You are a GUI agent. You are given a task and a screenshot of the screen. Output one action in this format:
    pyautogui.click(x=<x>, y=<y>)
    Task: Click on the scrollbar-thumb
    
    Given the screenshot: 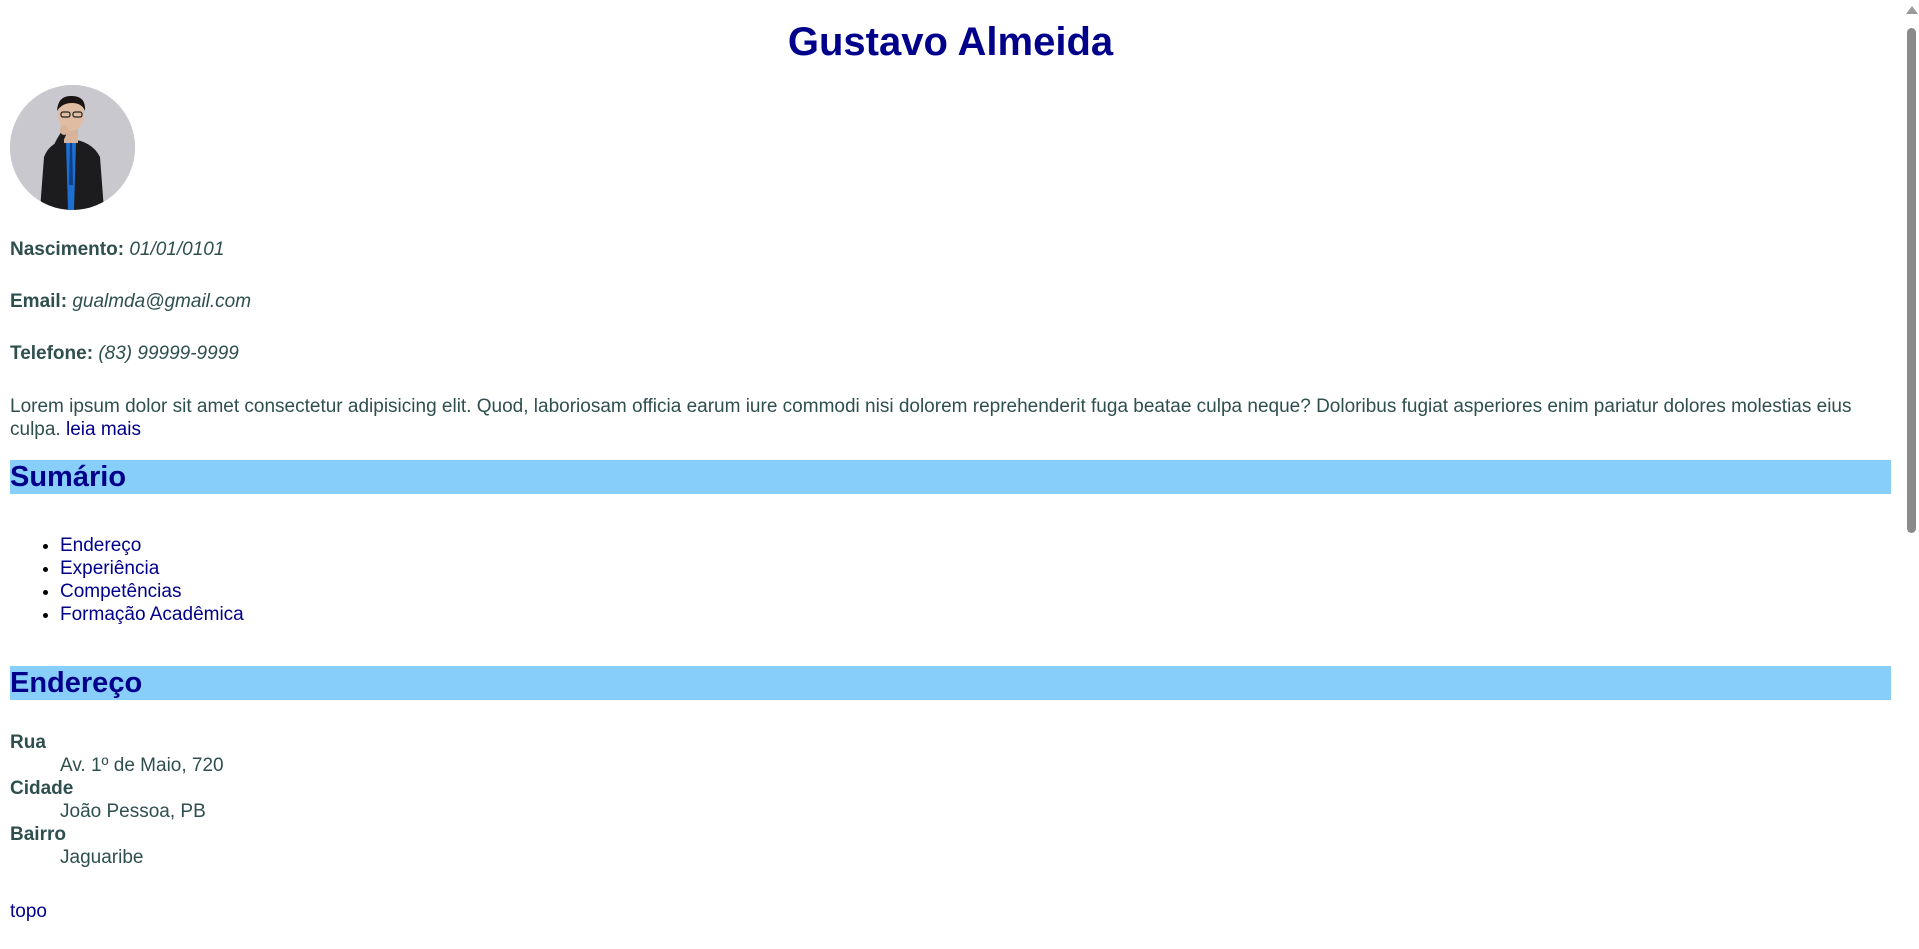 What is the action you would take?
    pyautogui.click(x=1911, y=280)
    